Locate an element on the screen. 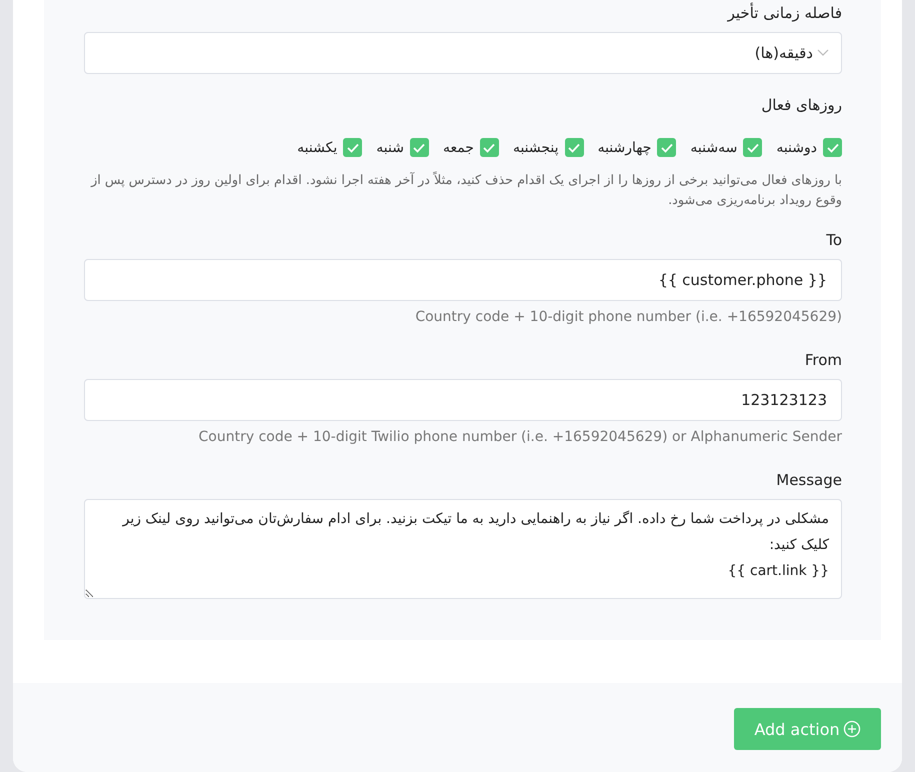 The height and width of the screenshot is (772, 915). day-checkbox: چهارشنبه is located at coordinates (637, 147).